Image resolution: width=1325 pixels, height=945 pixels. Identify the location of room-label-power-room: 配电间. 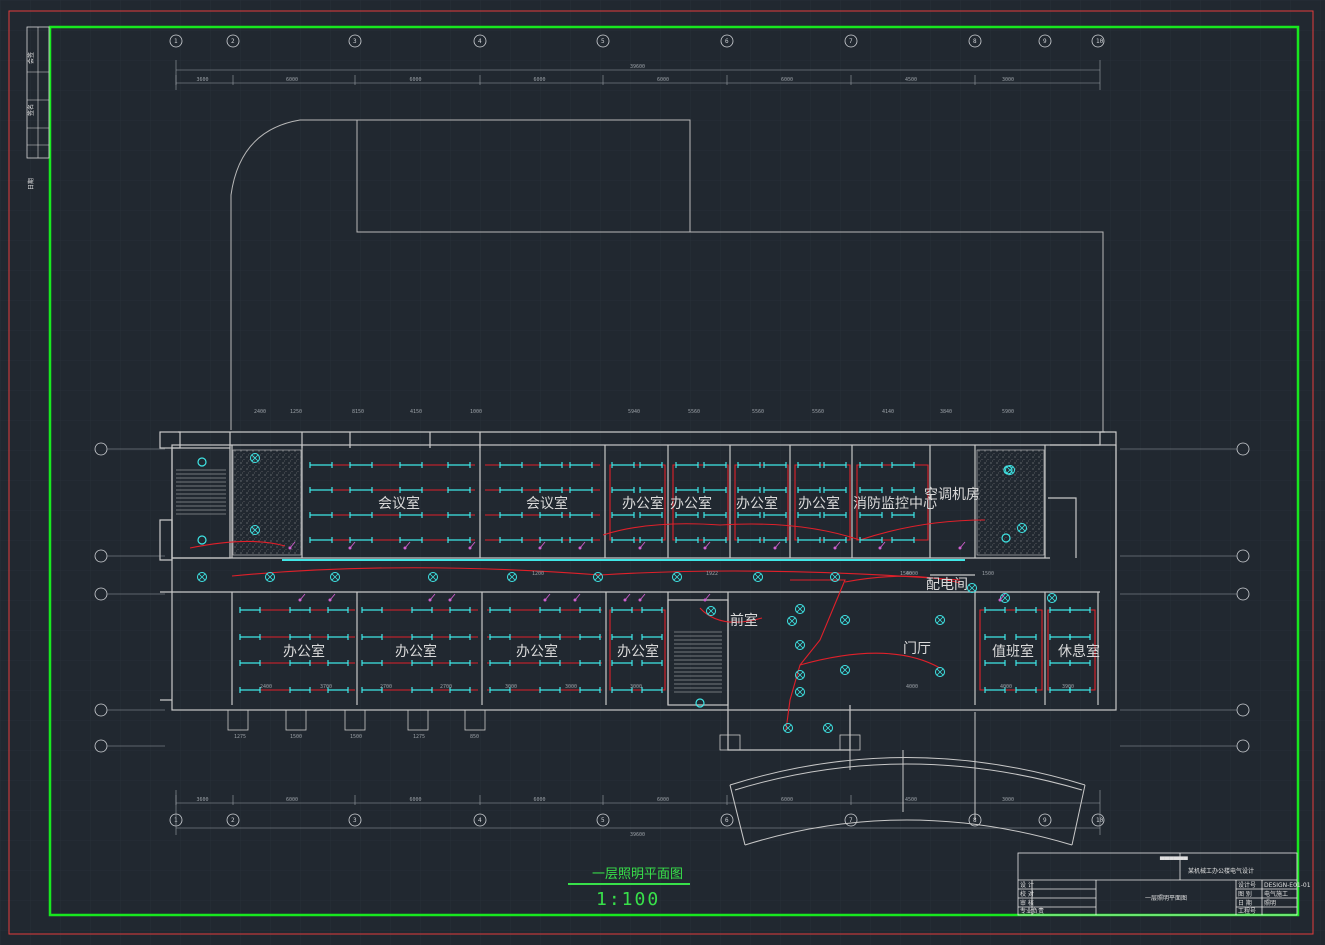
(947, 585).